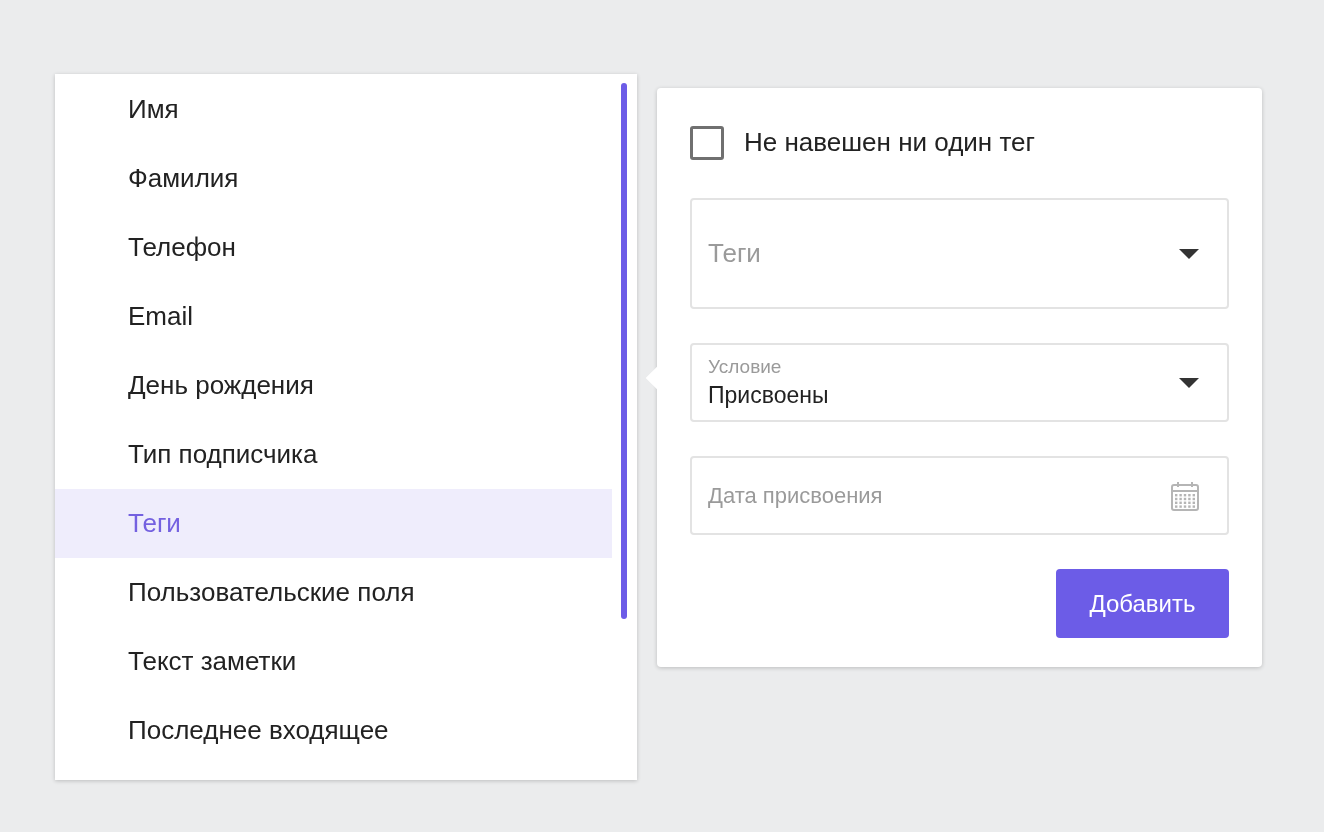 Image resolution: width=1324 pixels, height=832 pixels. Describe the element at coordinates (1142, 603) in the screenshot. I see `add-button: Добавить` at that location.